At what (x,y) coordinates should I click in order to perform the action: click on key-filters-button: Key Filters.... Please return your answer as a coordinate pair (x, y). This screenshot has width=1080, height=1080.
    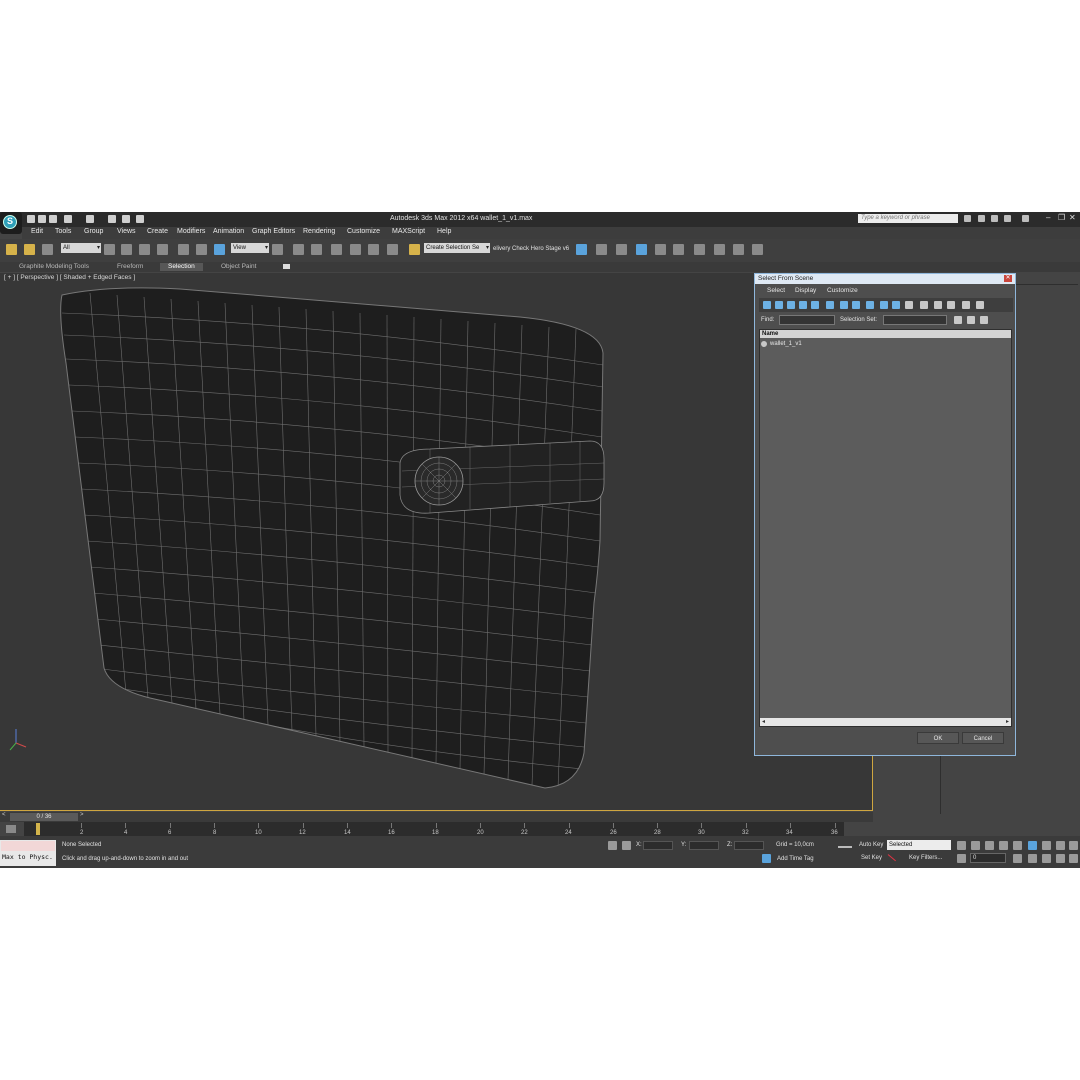
    Looking at the image, I should click on (925, 858).